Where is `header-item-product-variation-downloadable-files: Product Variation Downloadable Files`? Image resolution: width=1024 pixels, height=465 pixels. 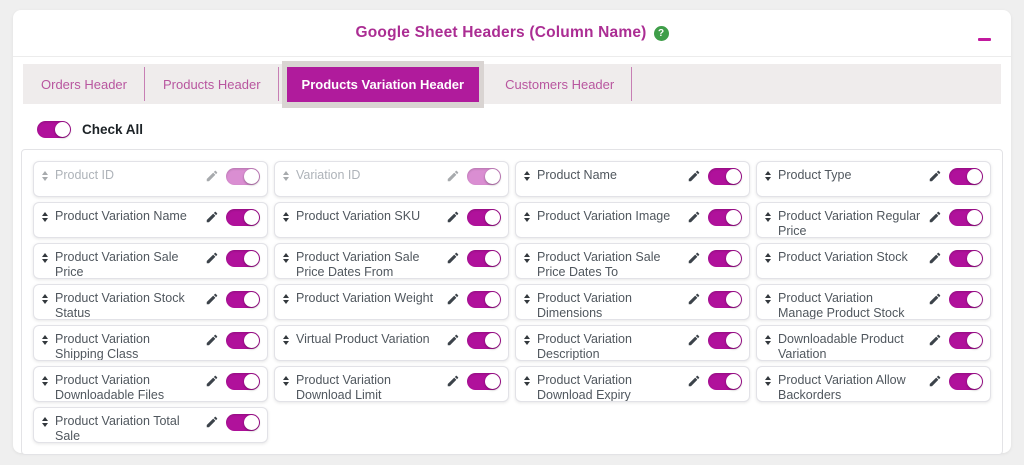 header-item-product-variation-downloadable-files: Product Variation Downloadable Files is located at coordinates (150, 384).